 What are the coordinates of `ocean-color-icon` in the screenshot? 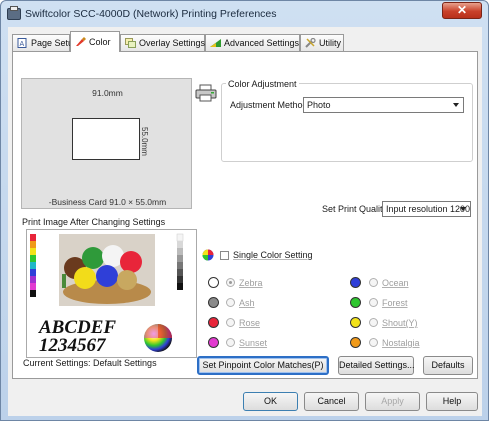 It's located at (355, 282).